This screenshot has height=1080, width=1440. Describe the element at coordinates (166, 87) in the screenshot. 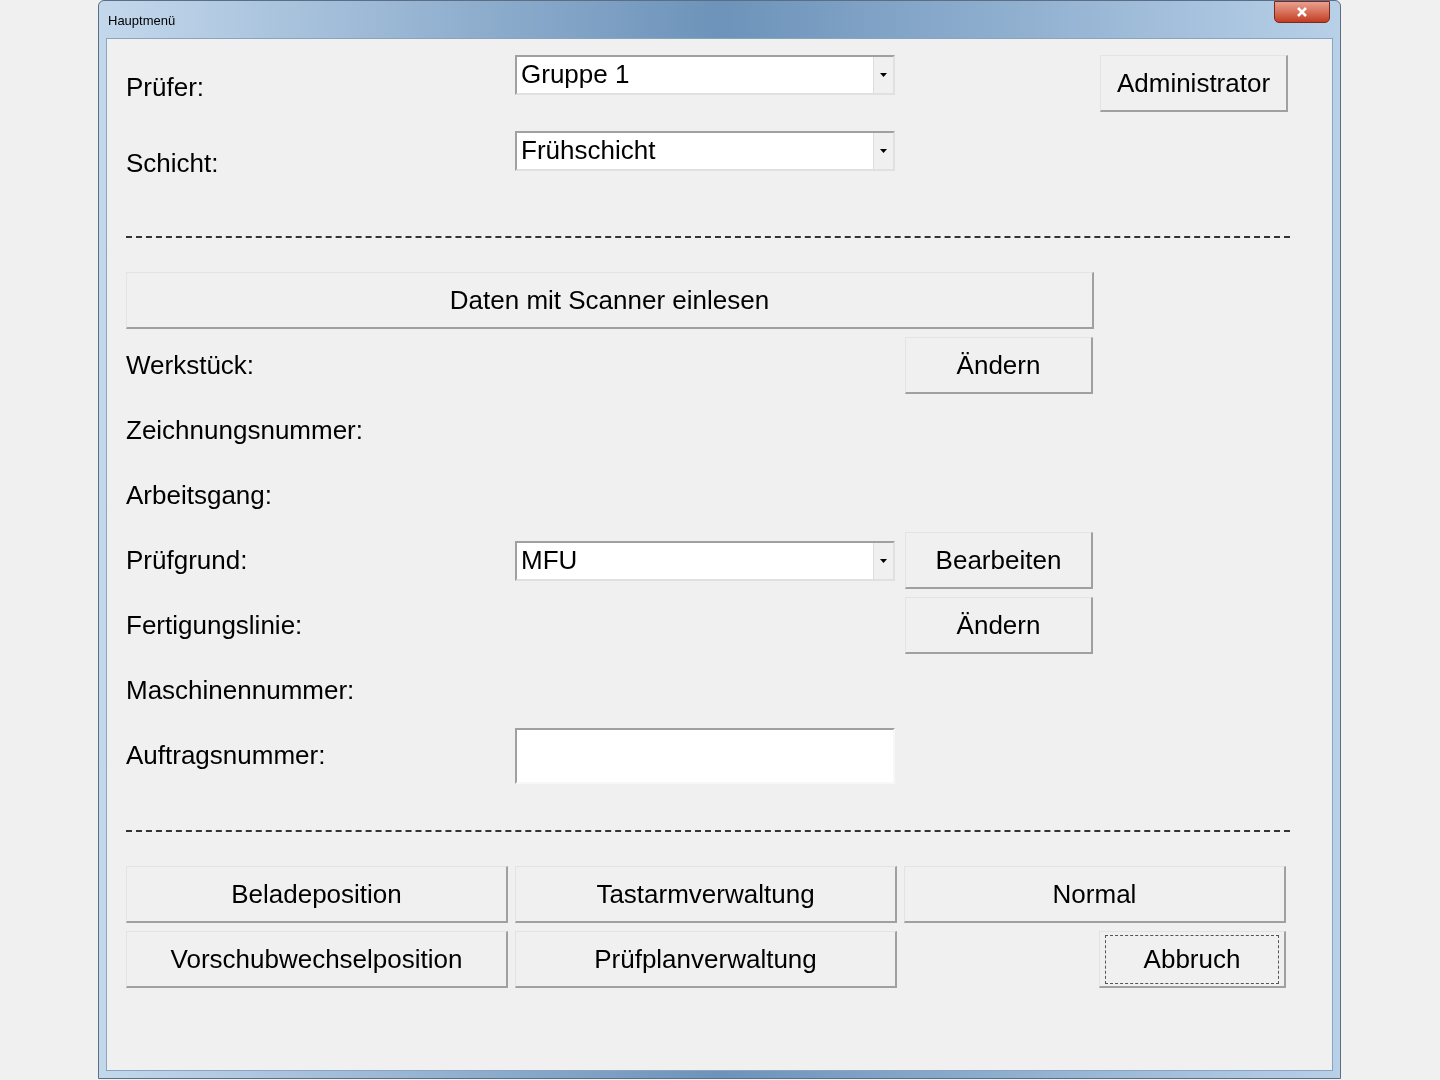

I see `field-label: Prüfer:` at that location.